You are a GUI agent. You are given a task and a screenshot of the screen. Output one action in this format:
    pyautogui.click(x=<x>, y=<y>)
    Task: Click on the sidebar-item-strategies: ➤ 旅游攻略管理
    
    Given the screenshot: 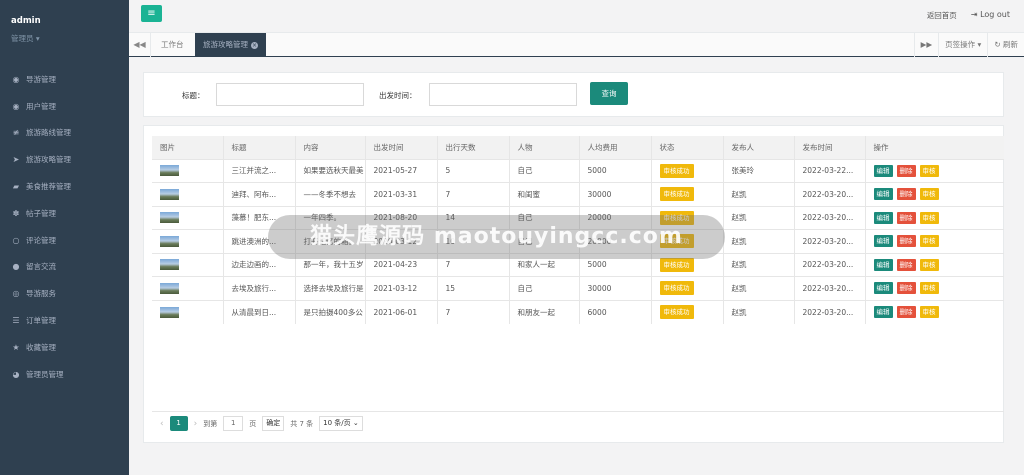 What is the action you would take?
    pyautogui.click(x=64, y=159)
    